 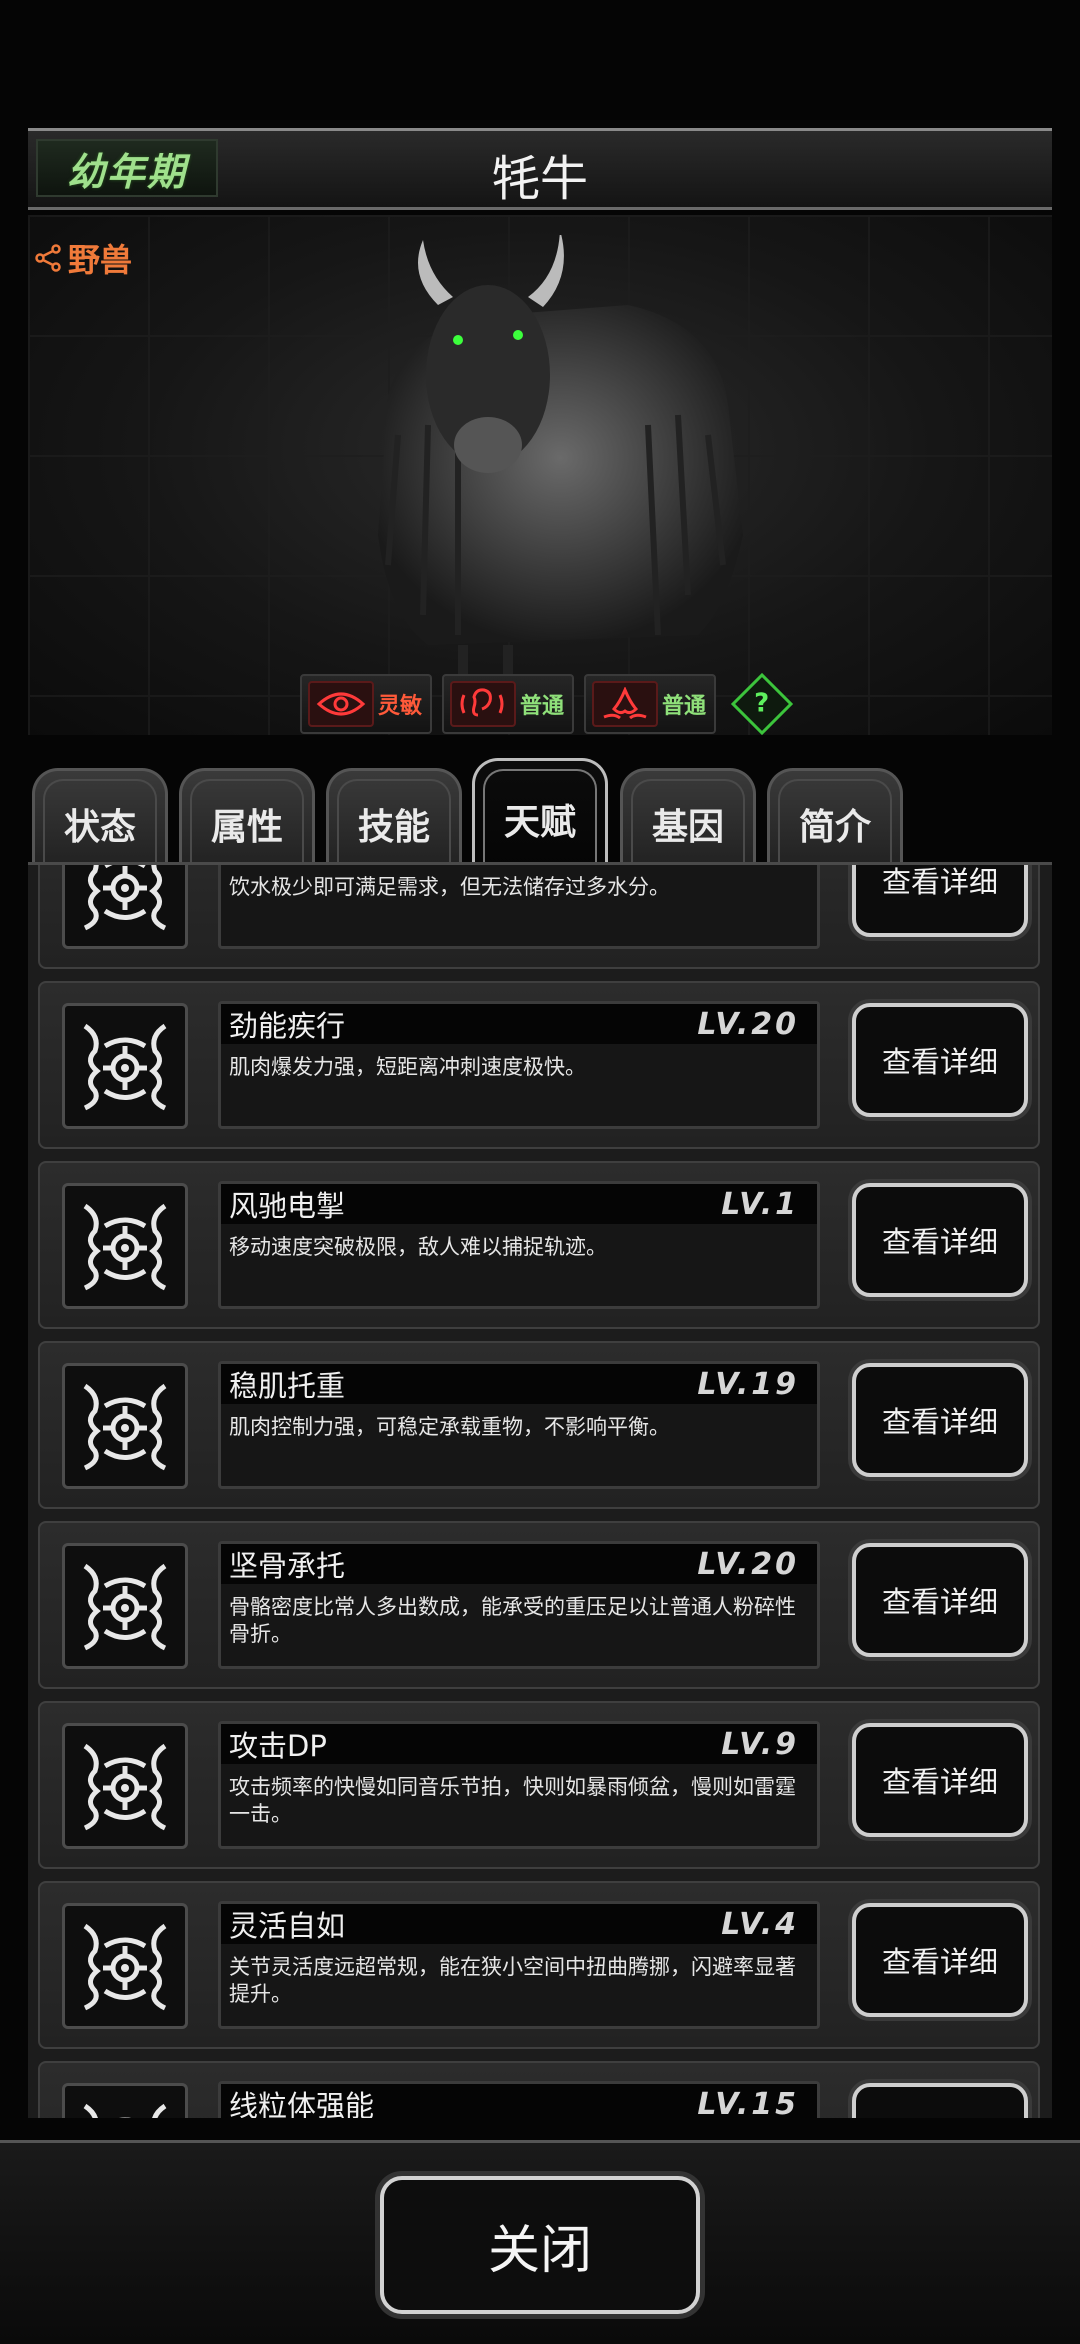 I want to click on talent-name: 劲能疾行, so click(x=287, y=1026).